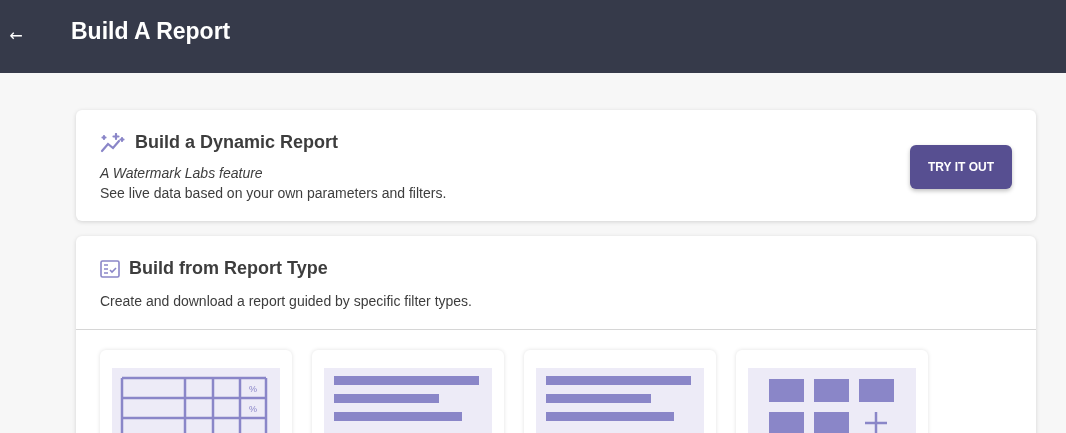 The height and width of the screenshot is (433, 1066). What do you see at coordinates (151, 31) in the screenshot?
I see `page-title: Build A Report` at bounding box center [151, 31].